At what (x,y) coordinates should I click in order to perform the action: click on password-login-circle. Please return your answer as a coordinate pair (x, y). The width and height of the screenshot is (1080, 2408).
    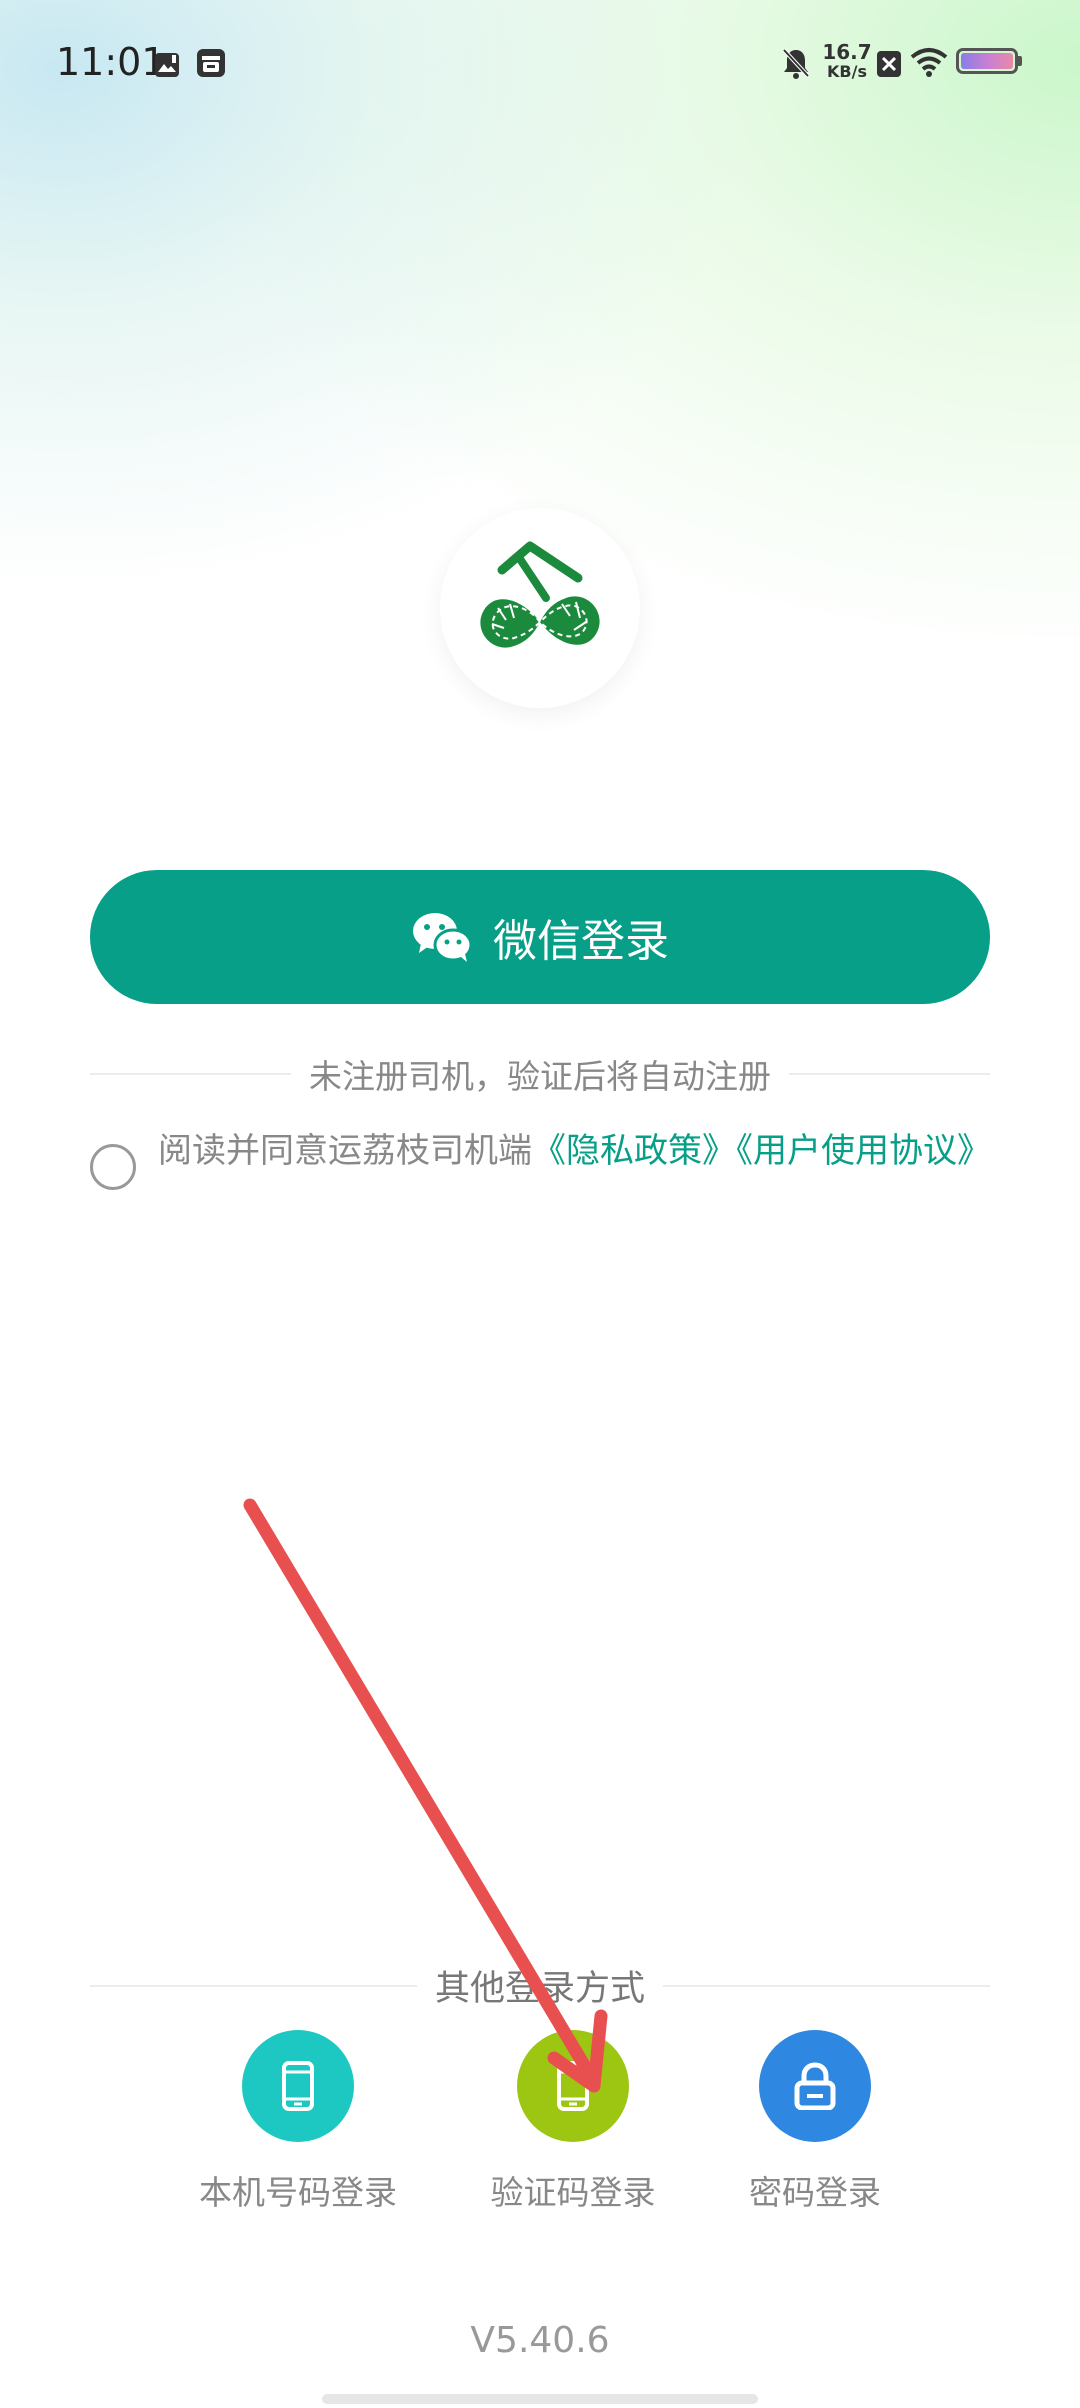
    Looking at the image, I should click on (815, 2086).